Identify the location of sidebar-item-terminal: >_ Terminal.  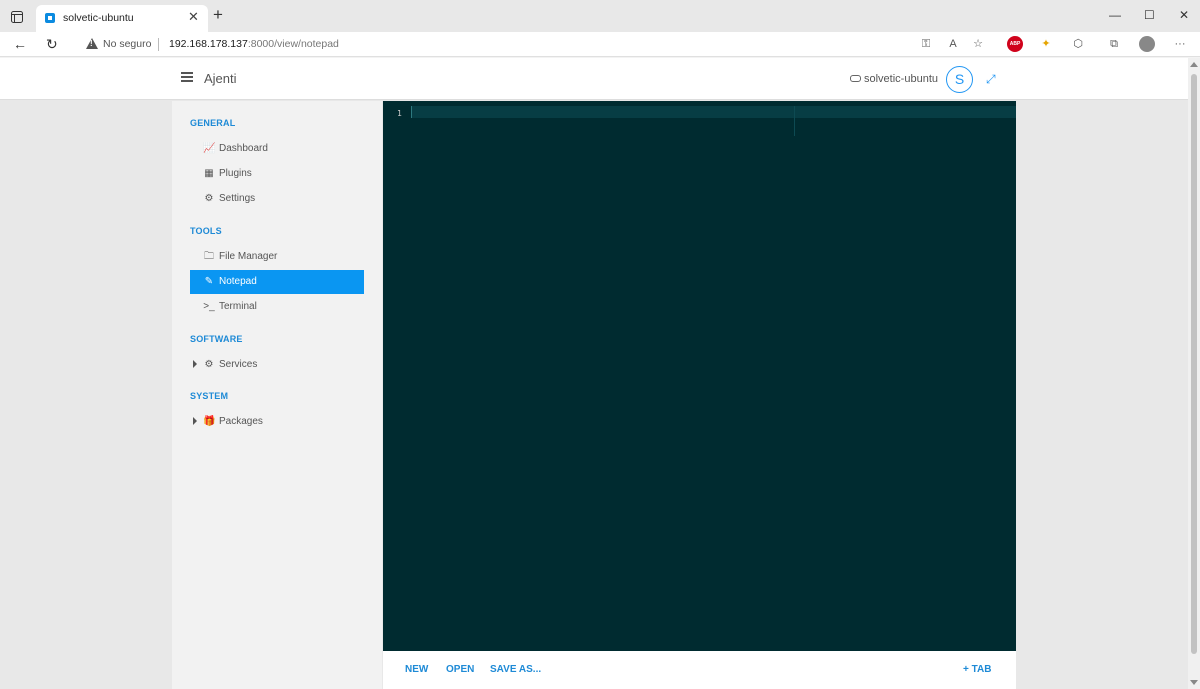
(277, 307).